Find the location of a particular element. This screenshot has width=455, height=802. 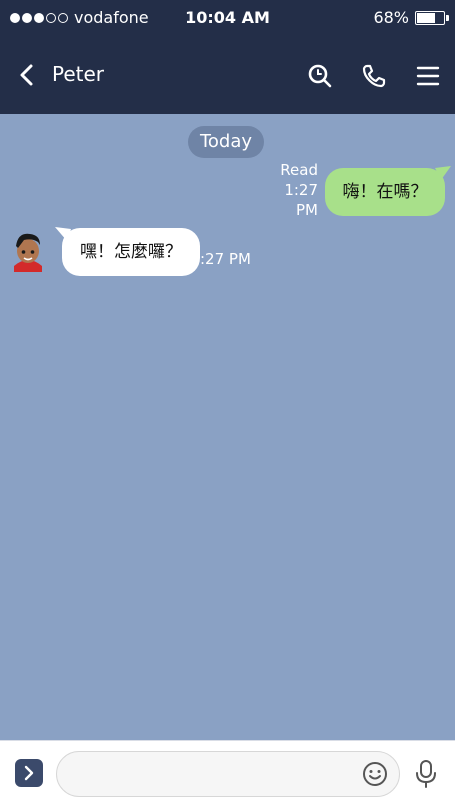

chevron-right-icon is located at coordinates (29, 773).